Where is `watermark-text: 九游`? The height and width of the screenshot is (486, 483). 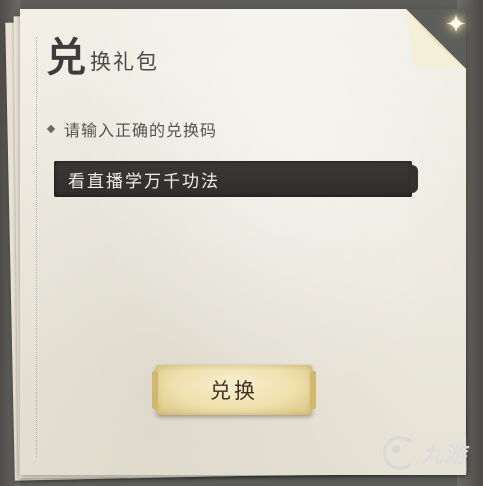 watermark-text: 九游 is located at coordinates (443, 455).